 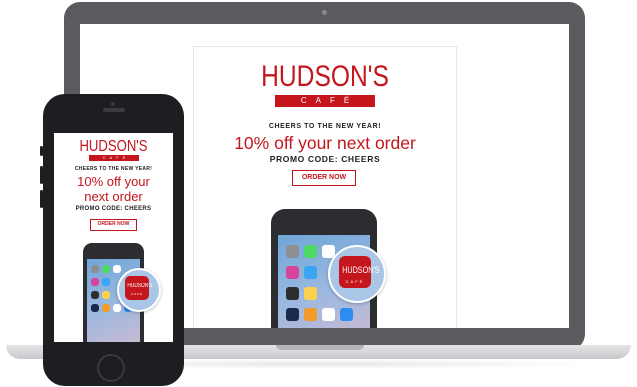 What do you see at coordinates (324, 178) in the screenshot?
I see `order-now-button: ORDER NOW` at bounding box center [324, 178].